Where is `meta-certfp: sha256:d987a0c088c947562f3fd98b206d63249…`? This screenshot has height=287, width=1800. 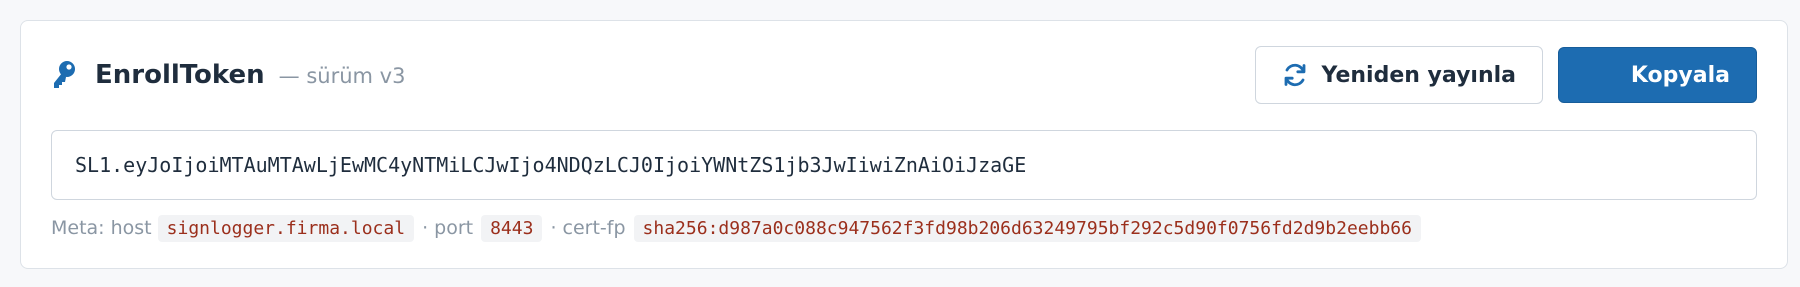
meta-certfp: sha256:d987a0c088c947562f3fd98b206d63249… is located at coordinates (1027, 228).